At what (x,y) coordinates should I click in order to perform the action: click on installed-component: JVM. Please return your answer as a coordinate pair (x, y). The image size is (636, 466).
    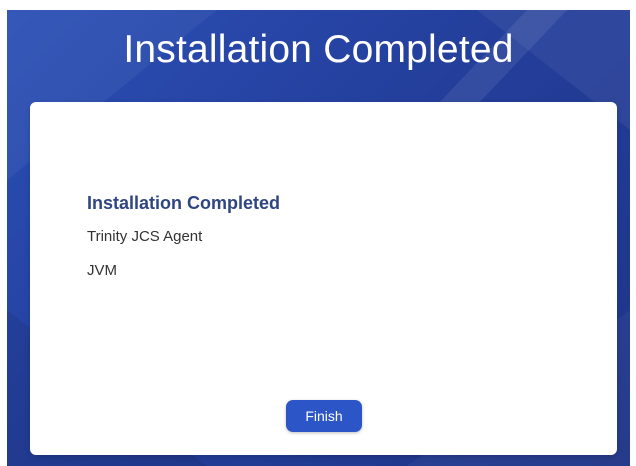
    Looking at the image, I should click on (102, 270).